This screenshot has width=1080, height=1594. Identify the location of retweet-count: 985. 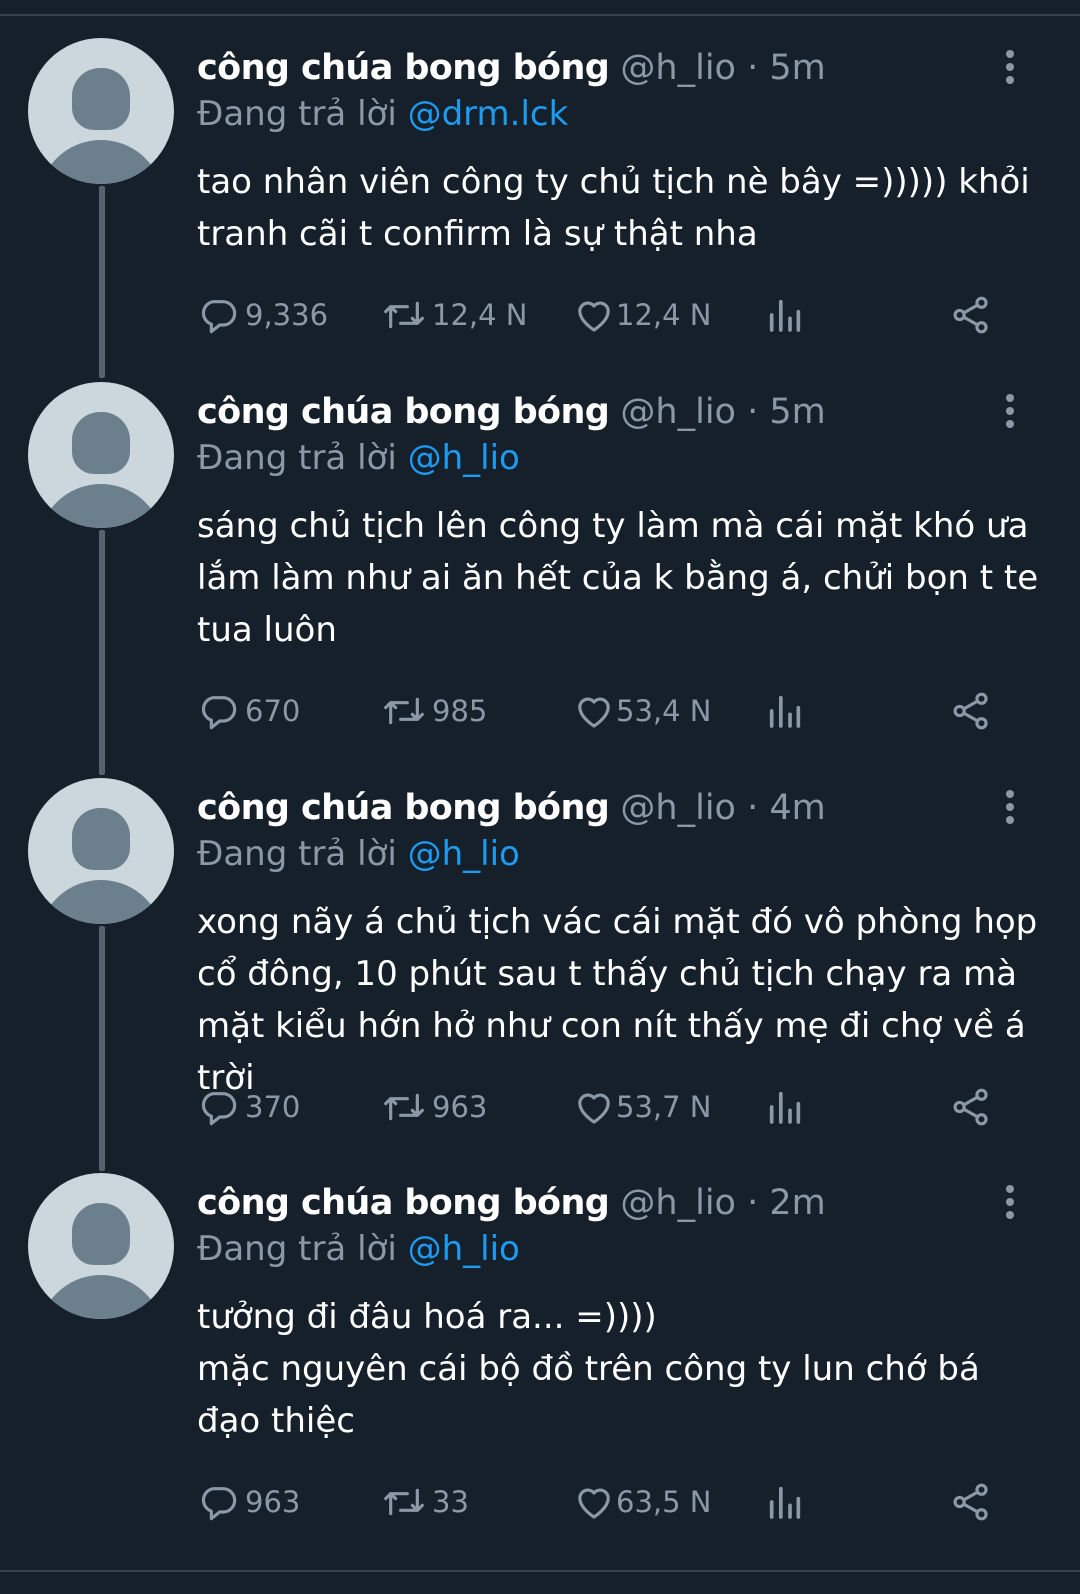
(460, 711).